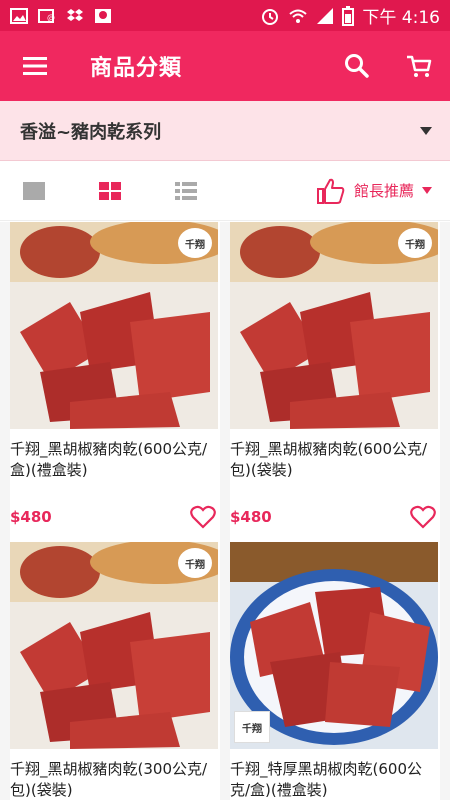  What do you see at coordinates (298, 16) in the screenshot?
I see `wifi-icon` at bounding box center [298, 16].